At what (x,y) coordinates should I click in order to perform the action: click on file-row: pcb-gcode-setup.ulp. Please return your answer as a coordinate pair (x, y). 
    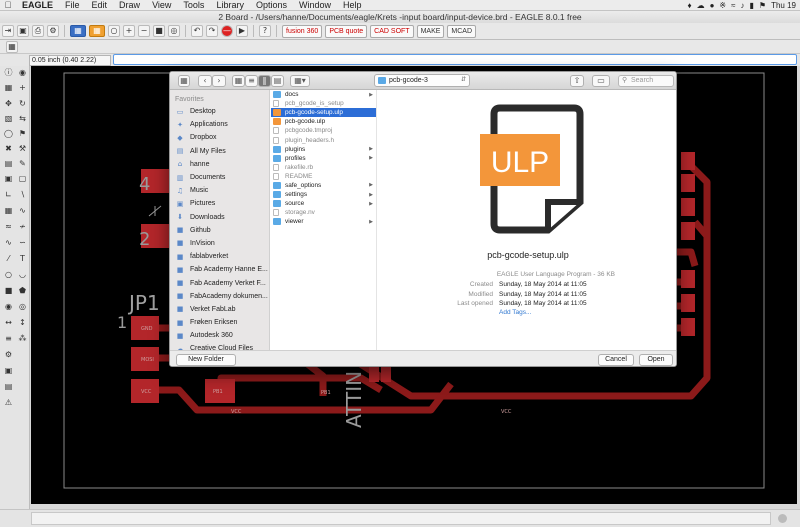
    Looking at the image, I should click on (323, 113).